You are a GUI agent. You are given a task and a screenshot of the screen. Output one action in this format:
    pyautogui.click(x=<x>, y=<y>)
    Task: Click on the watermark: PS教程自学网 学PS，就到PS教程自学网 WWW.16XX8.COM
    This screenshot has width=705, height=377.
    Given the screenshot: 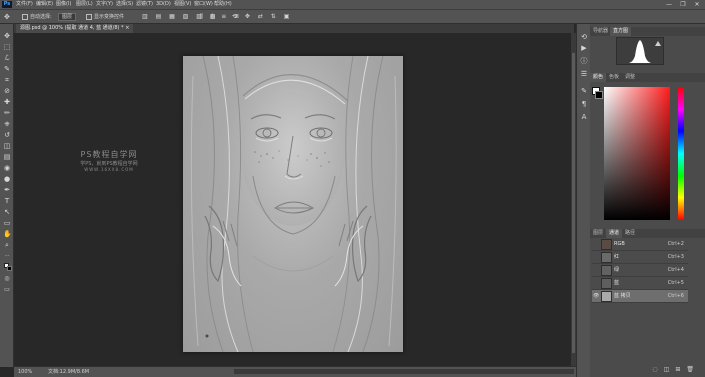 What is the action you would take?
    pyautogui.click(x=109, y=160)
    